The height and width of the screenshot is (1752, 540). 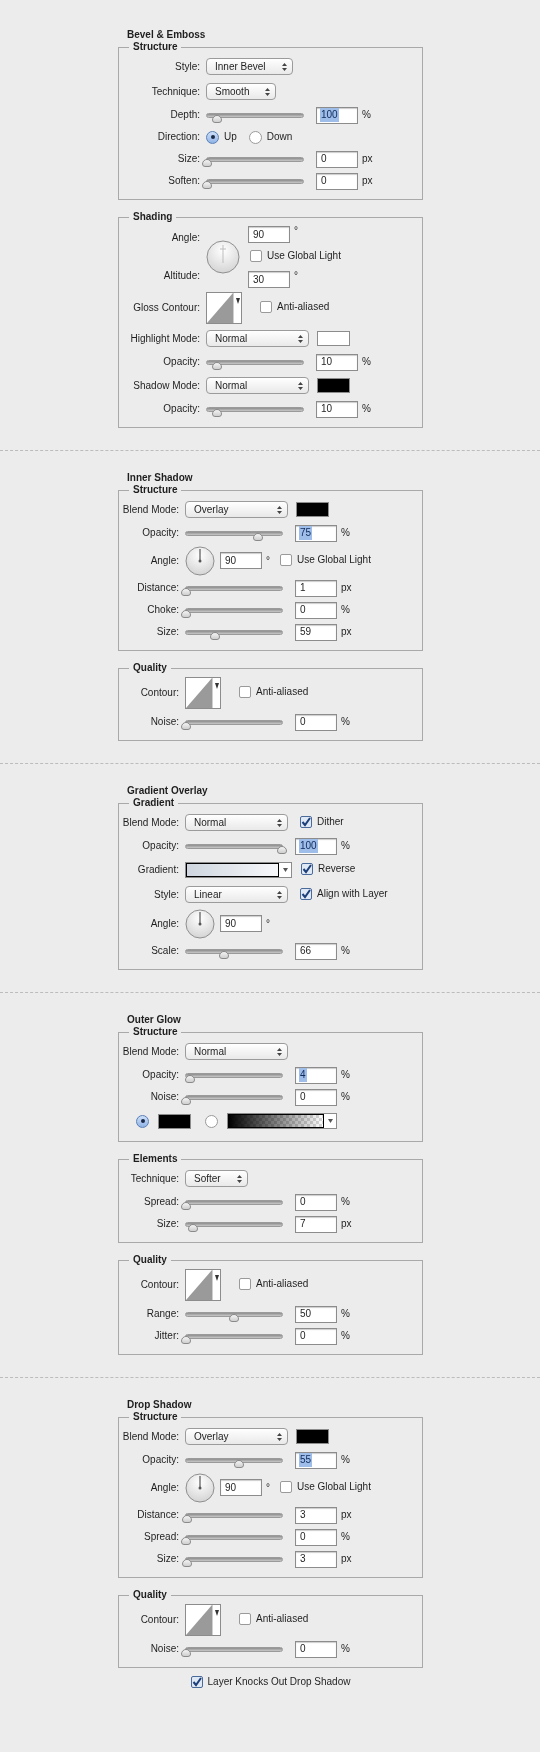 I want to click on value-field: 75, so click(x=316, y=533).